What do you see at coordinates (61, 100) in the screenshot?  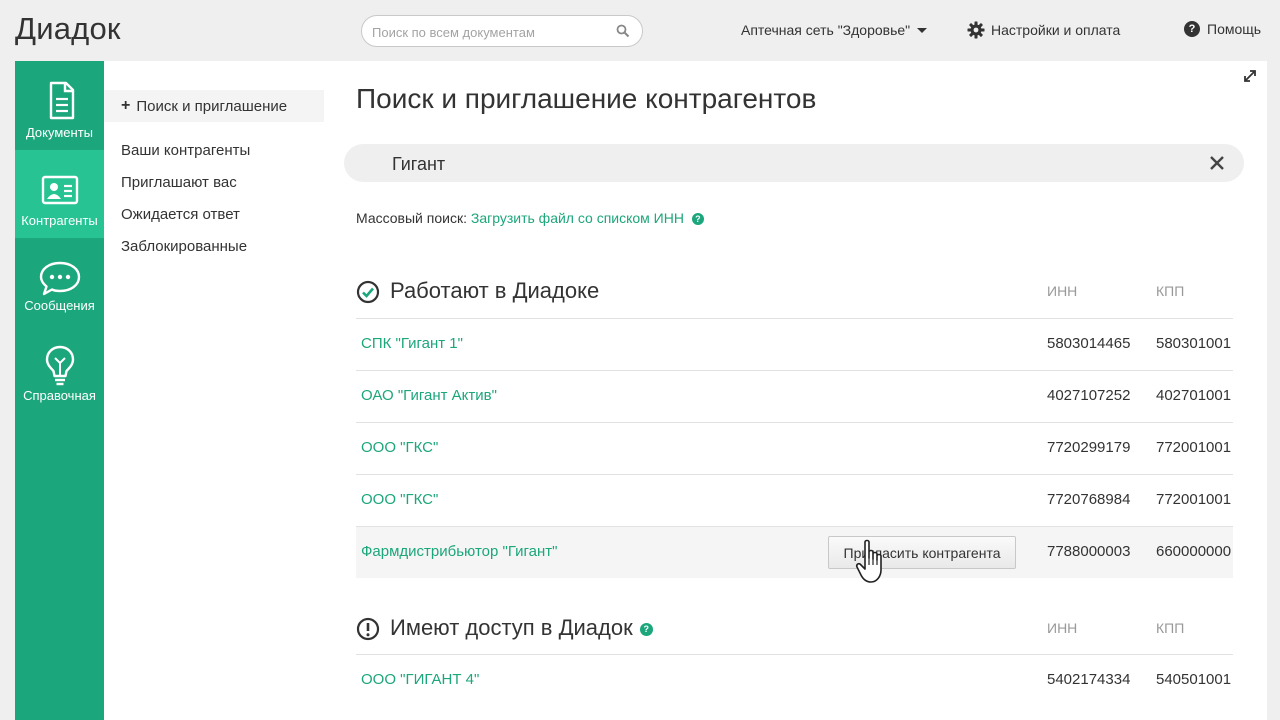 I see `document-icon` at bounding box center [61, 100].